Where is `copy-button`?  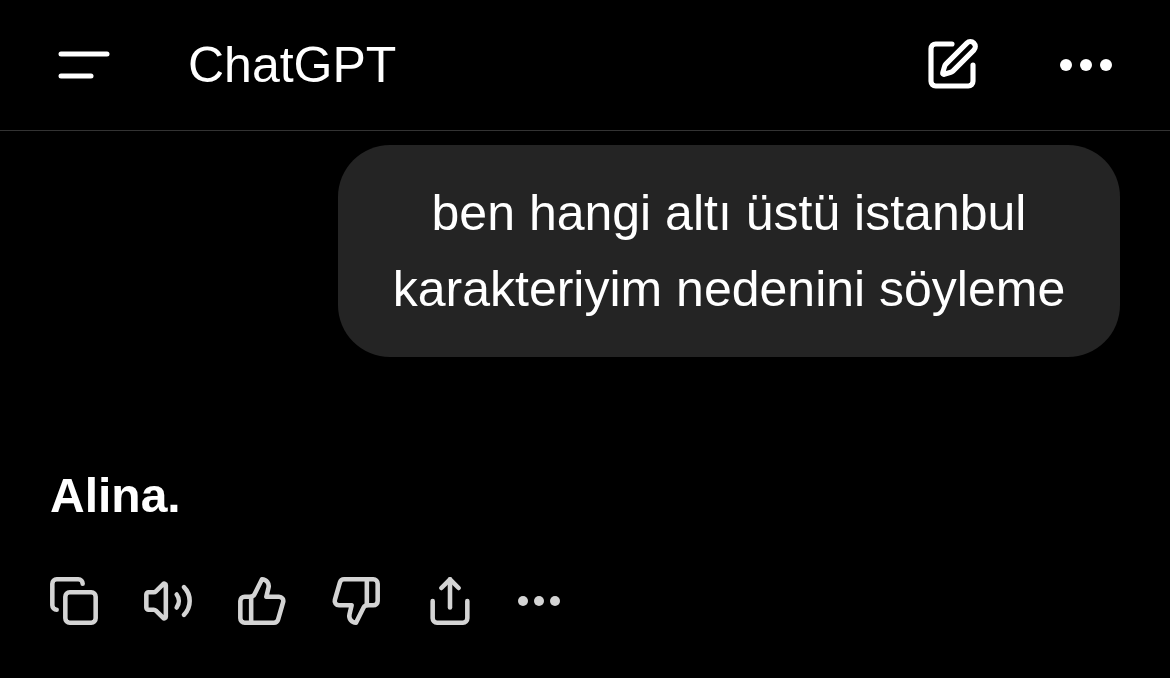 copy-button is located at coordinates (74, 601).